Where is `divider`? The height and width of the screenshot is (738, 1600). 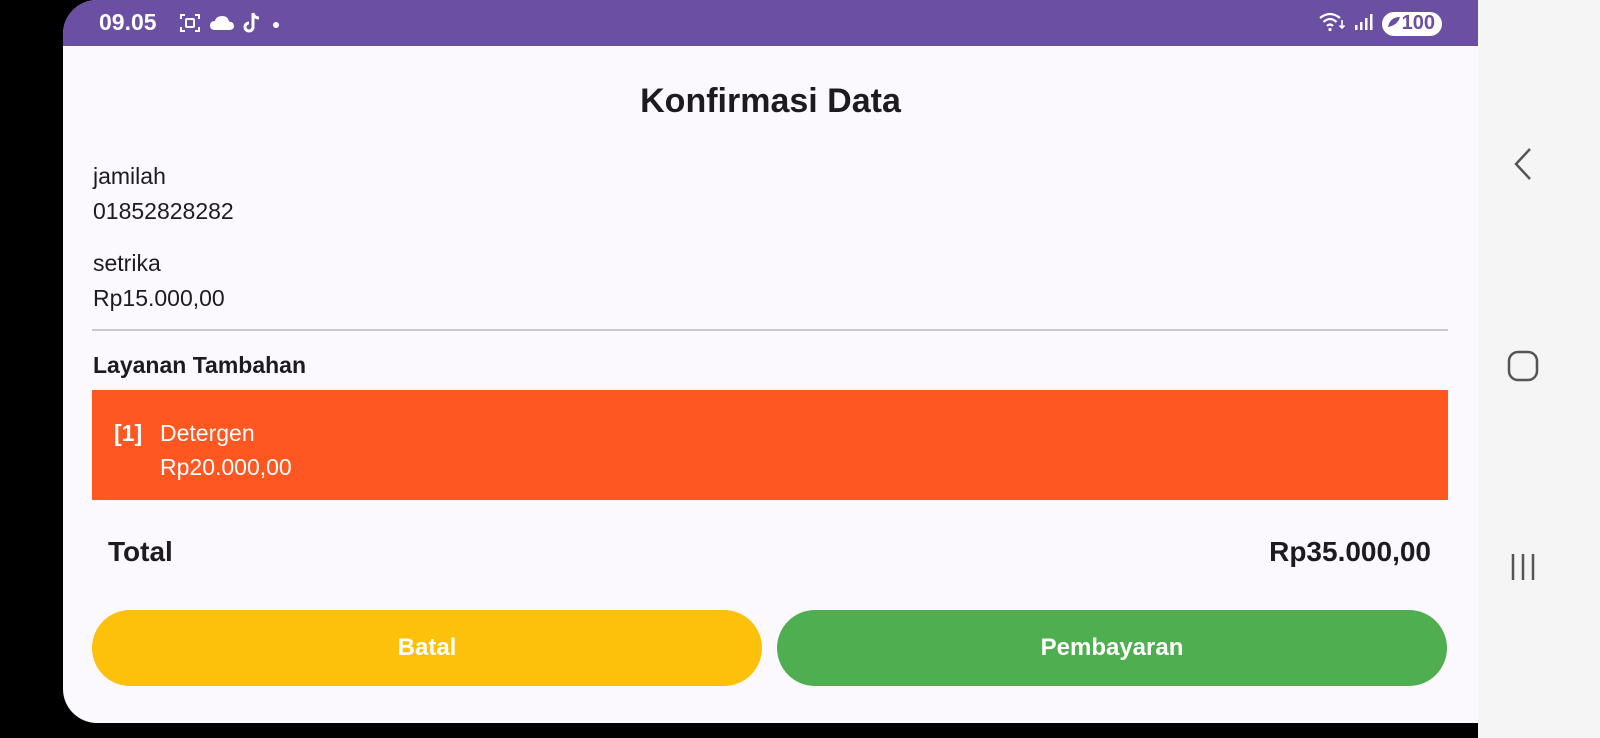
divider is located at coordinates (770, 330).